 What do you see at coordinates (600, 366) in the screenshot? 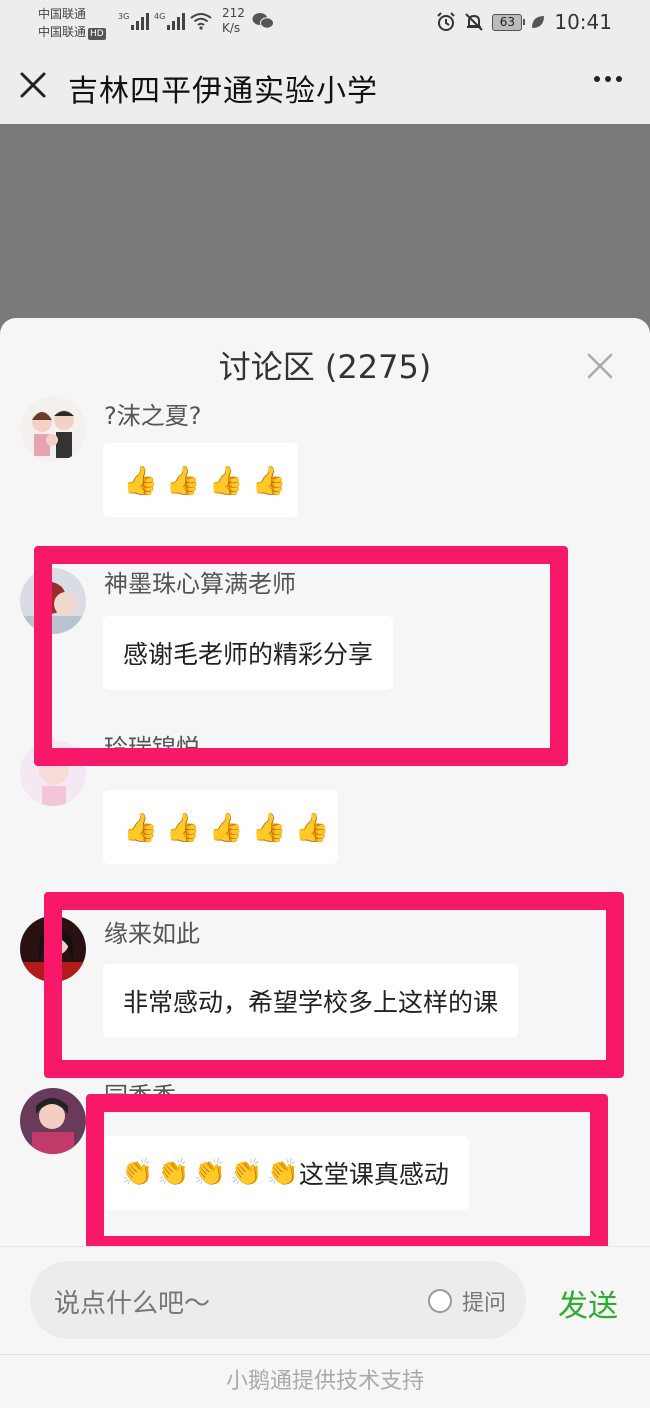
I see `panel-close-icon` at bounding box center [600, 366].